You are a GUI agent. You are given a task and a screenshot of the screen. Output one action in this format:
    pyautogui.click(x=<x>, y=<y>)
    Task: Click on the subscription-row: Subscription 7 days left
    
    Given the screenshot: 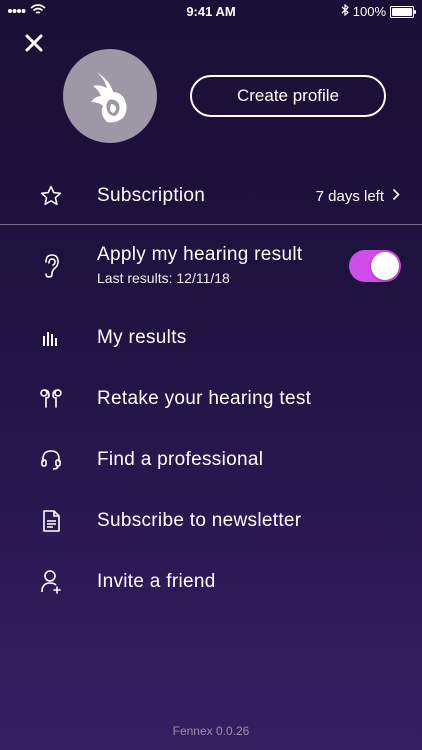 What is the action you would take?
    pyautogui.click(x=211, y=196)
    